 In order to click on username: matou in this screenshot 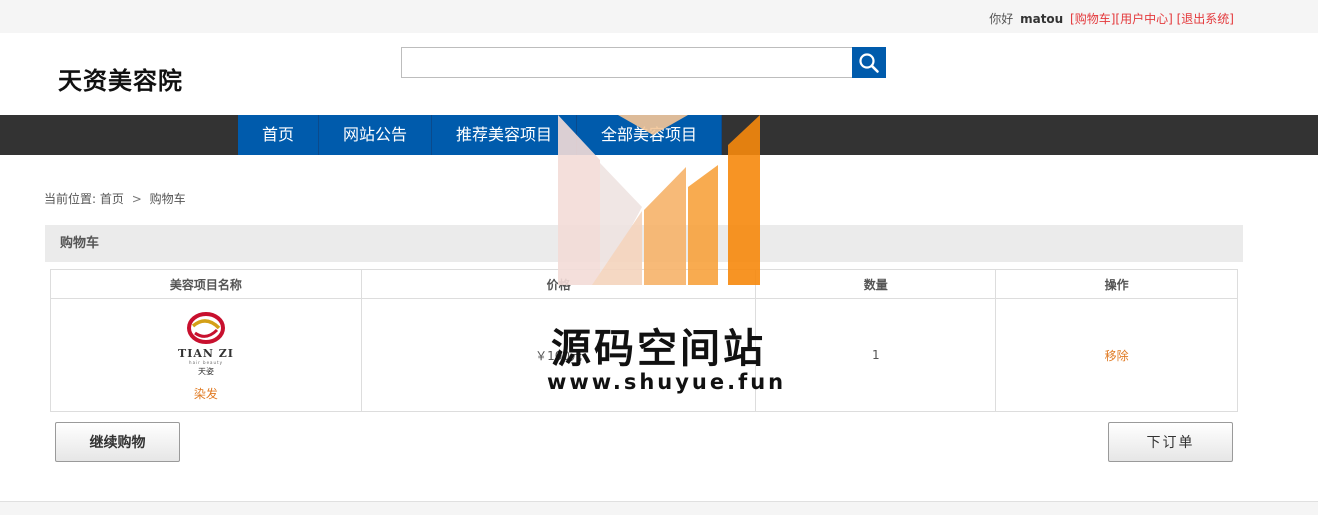, I will do `click(1042, 19)`.